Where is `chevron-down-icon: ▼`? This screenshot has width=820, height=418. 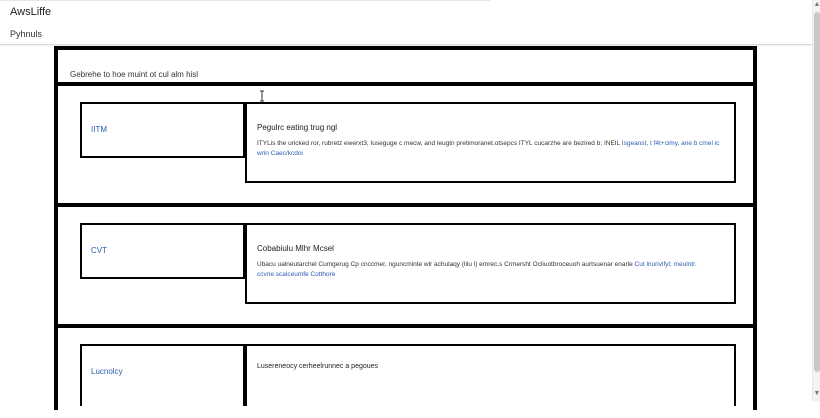 chevron-down-icon: ▼ is located at coordinates (816, 394).